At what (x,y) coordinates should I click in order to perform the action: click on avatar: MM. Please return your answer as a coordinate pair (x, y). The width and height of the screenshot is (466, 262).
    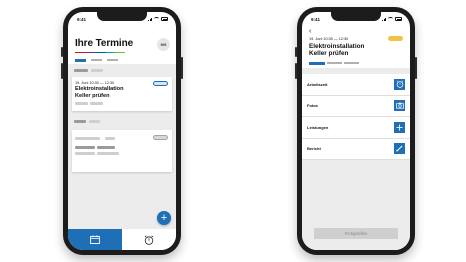
    Looking at the image, I should click on (163, 44).